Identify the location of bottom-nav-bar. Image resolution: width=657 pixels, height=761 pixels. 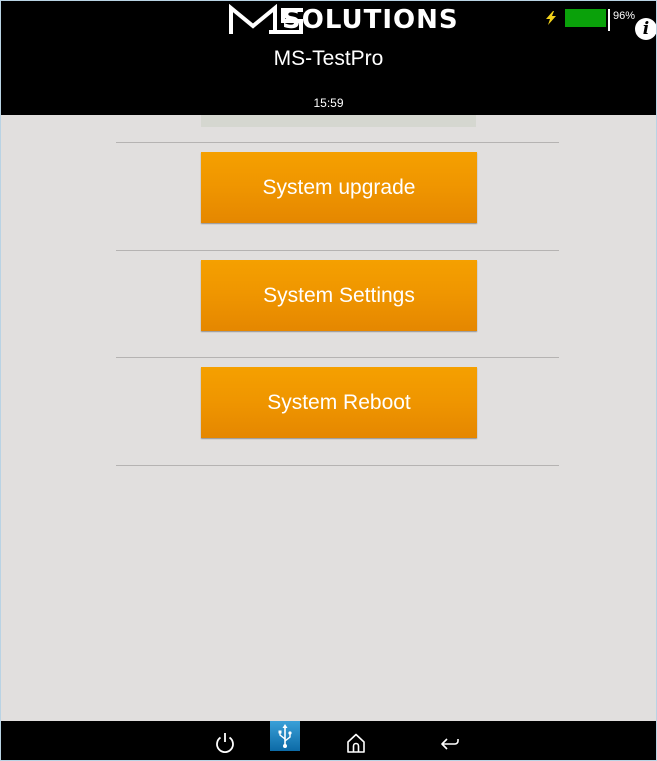
(328, 740).